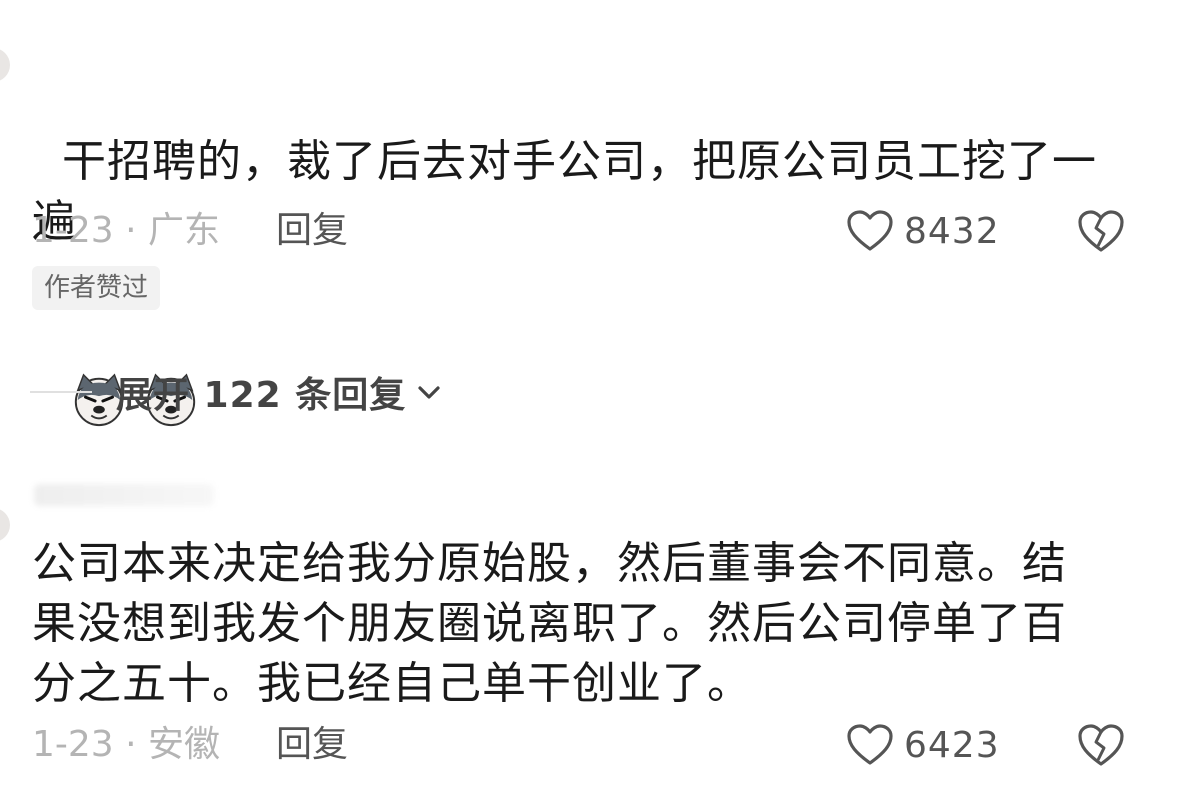 The image size is (1179, 812). I want to click on like-button: 6423, so click(923, 745).